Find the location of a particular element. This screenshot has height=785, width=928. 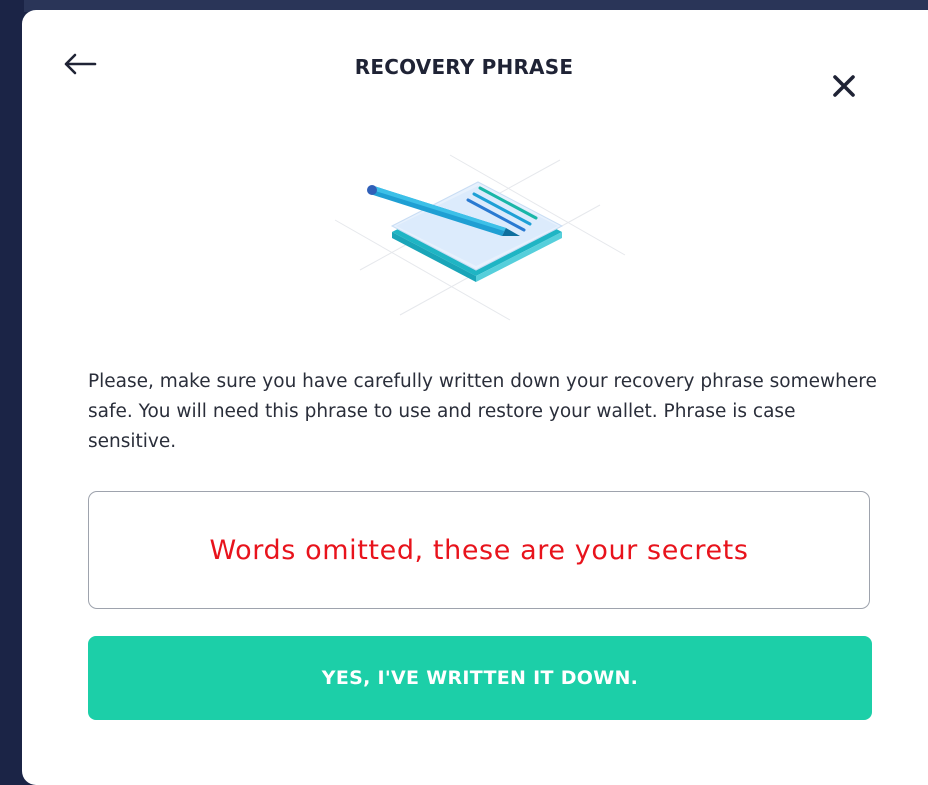

confirm-written-button: YES, I'VE WRITTEN IT DOWN. is located at coordinates (480, 678).